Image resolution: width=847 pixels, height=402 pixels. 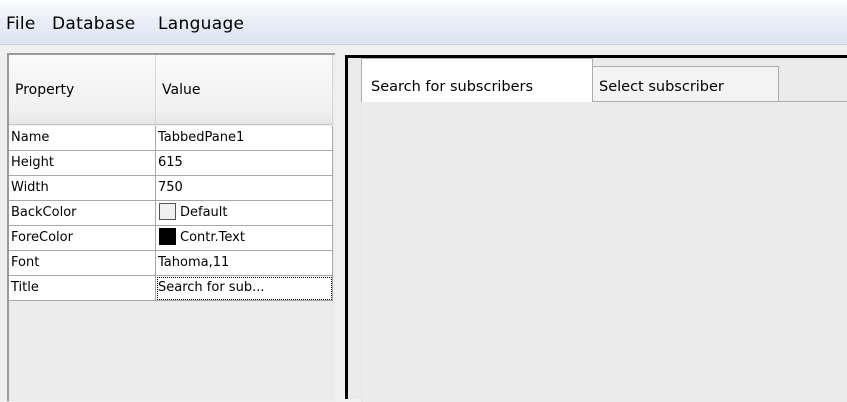 I want to click on property-value: Default, so click(x=244, y=213).